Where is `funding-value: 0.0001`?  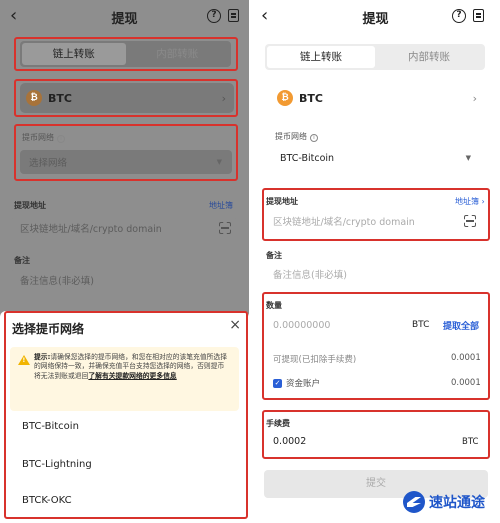 funding-value: 0.0001 is located at coordinates (466, 383).